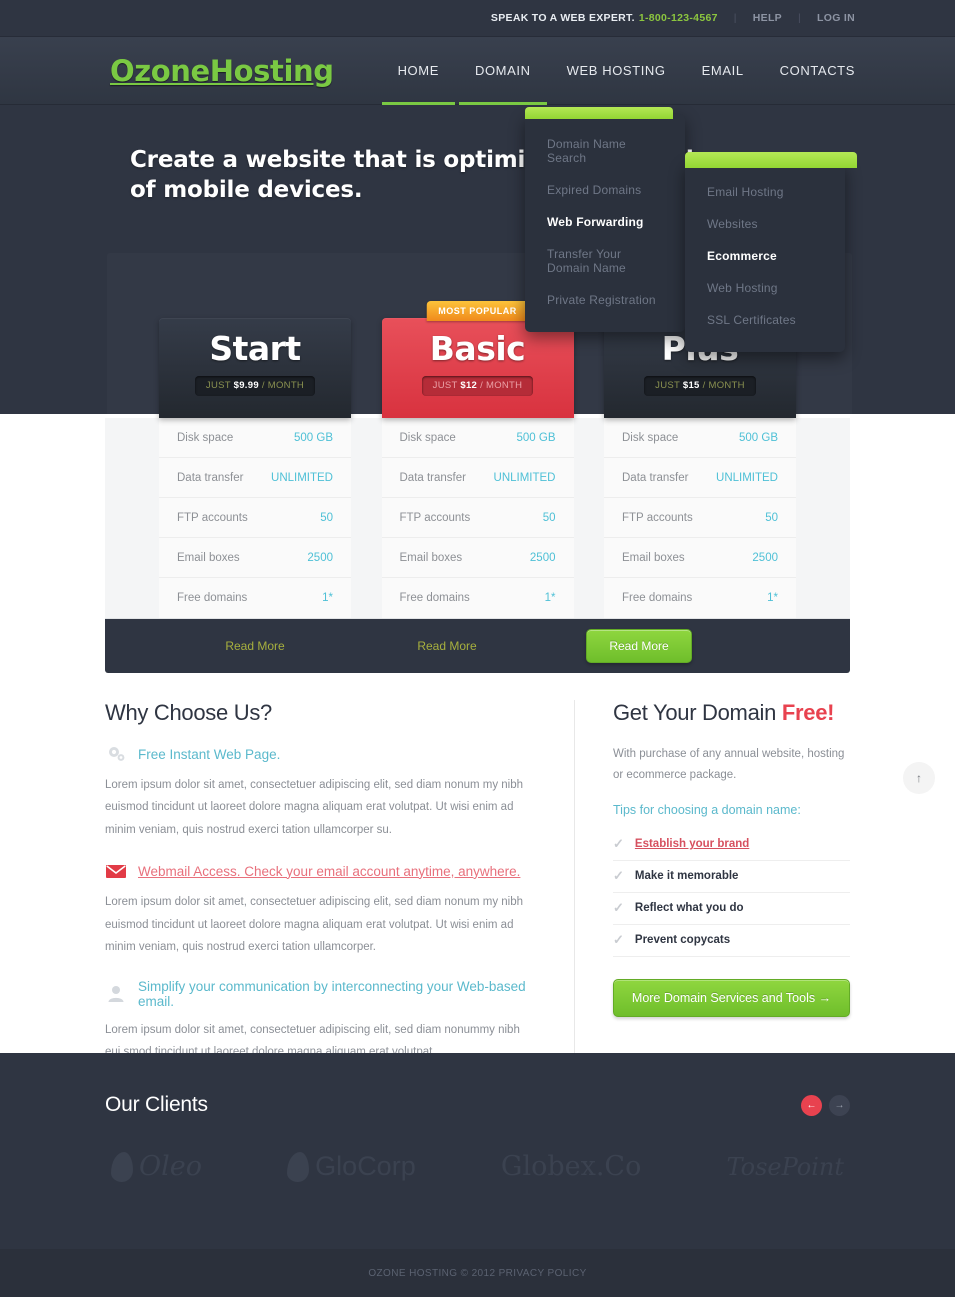  Describe the element at coordinates (731, 997) in the screenshot. I see `more-domain-services-button: More Domain Services and Tools →` at that location.